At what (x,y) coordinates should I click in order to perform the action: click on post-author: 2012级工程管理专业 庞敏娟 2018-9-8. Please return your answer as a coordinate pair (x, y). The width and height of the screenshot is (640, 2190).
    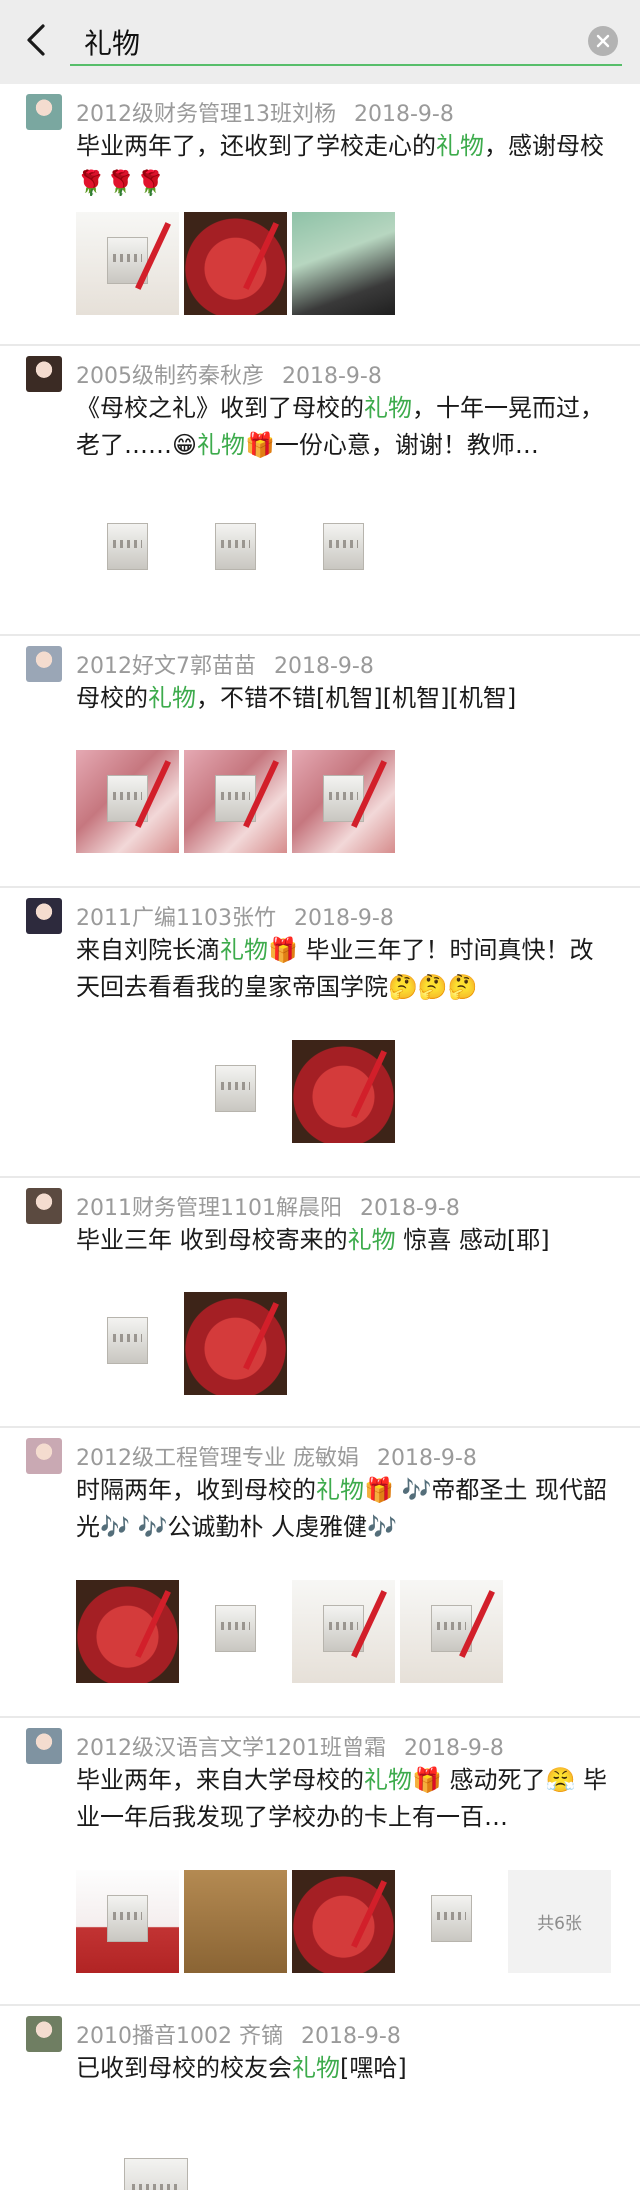
    Looking at the image, I should click on (276, 1456).